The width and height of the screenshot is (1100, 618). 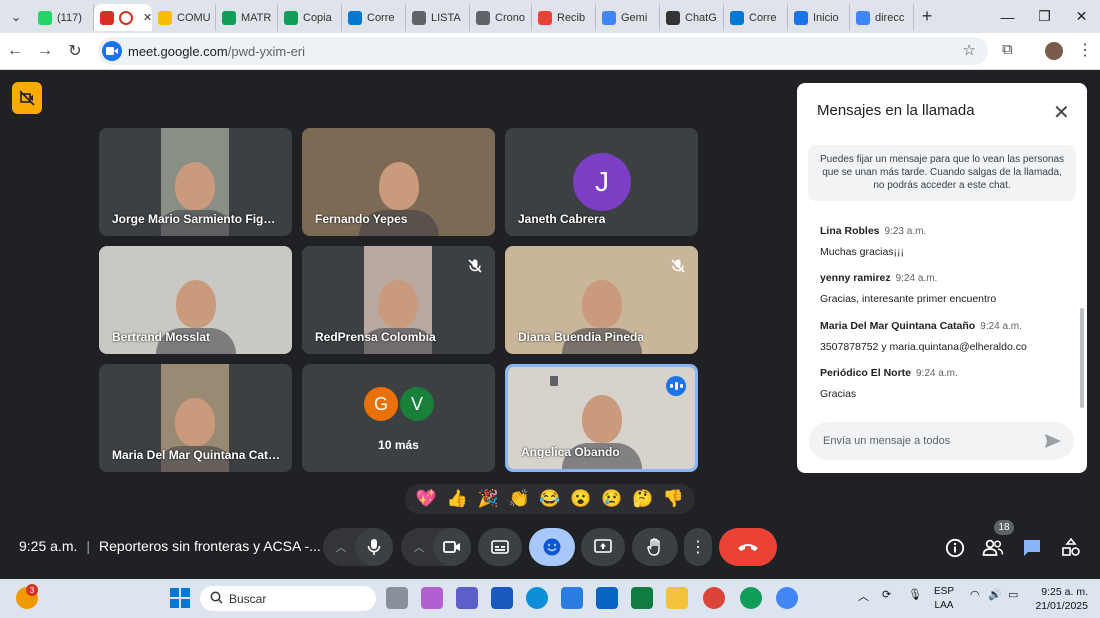 What do you see at coordinates (266, 51) in the screenshot?
I see `url-path: /pwd-yxim-eri` at bounding box center [266, 51].